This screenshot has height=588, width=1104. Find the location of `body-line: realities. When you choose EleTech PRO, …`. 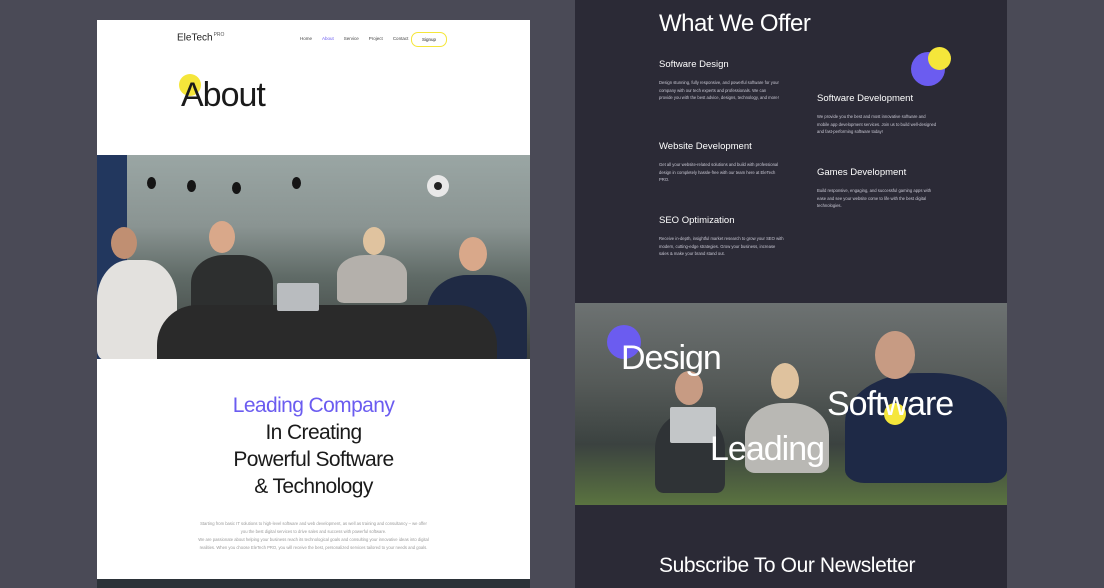

body-line: realities. When you choose EleTech PRO, … is located at coordinates (313, 547).